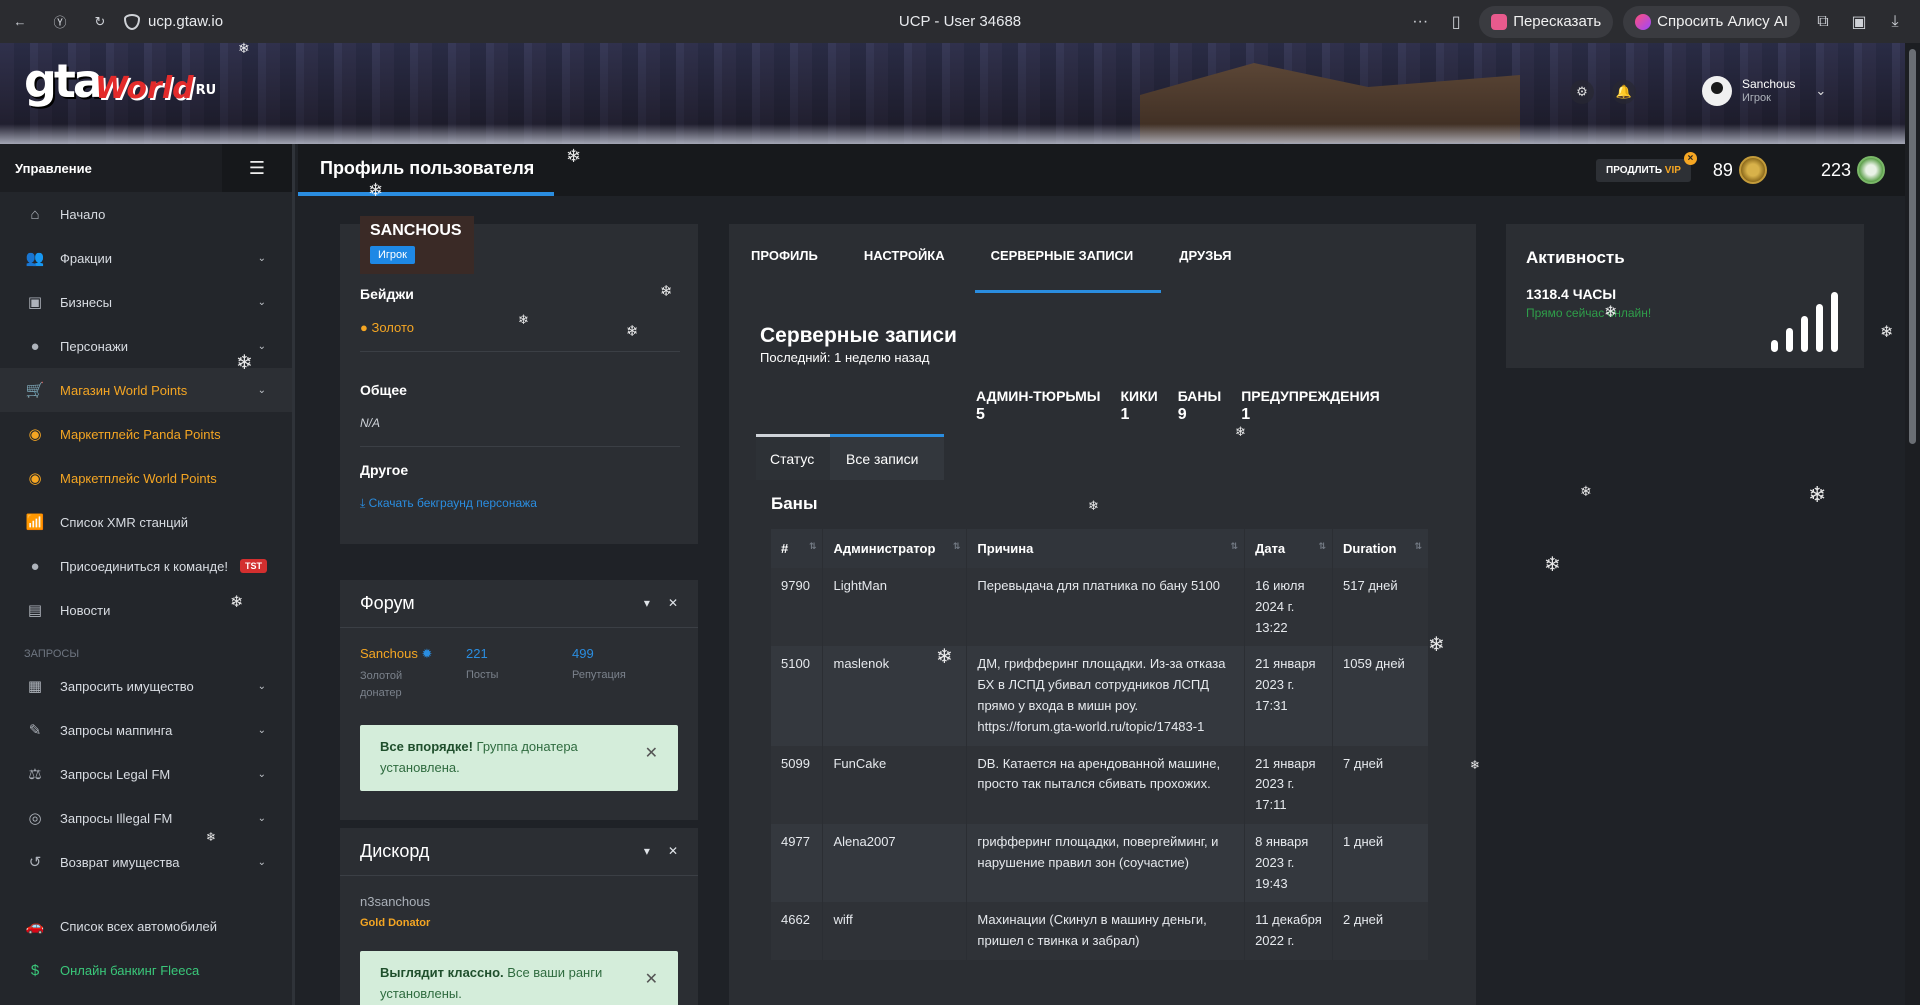  I want to click on sidebar-item: ↺ Возврат имущества ⌄, so click(146, 862).